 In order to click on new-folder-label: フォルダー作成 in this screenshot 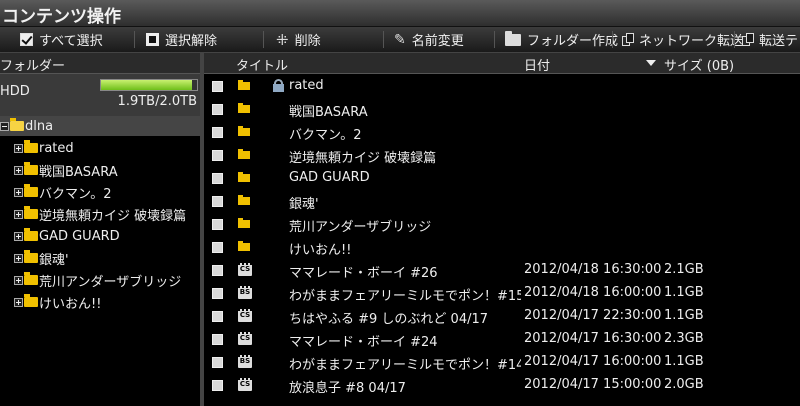, I will do `click(573, 41)`.